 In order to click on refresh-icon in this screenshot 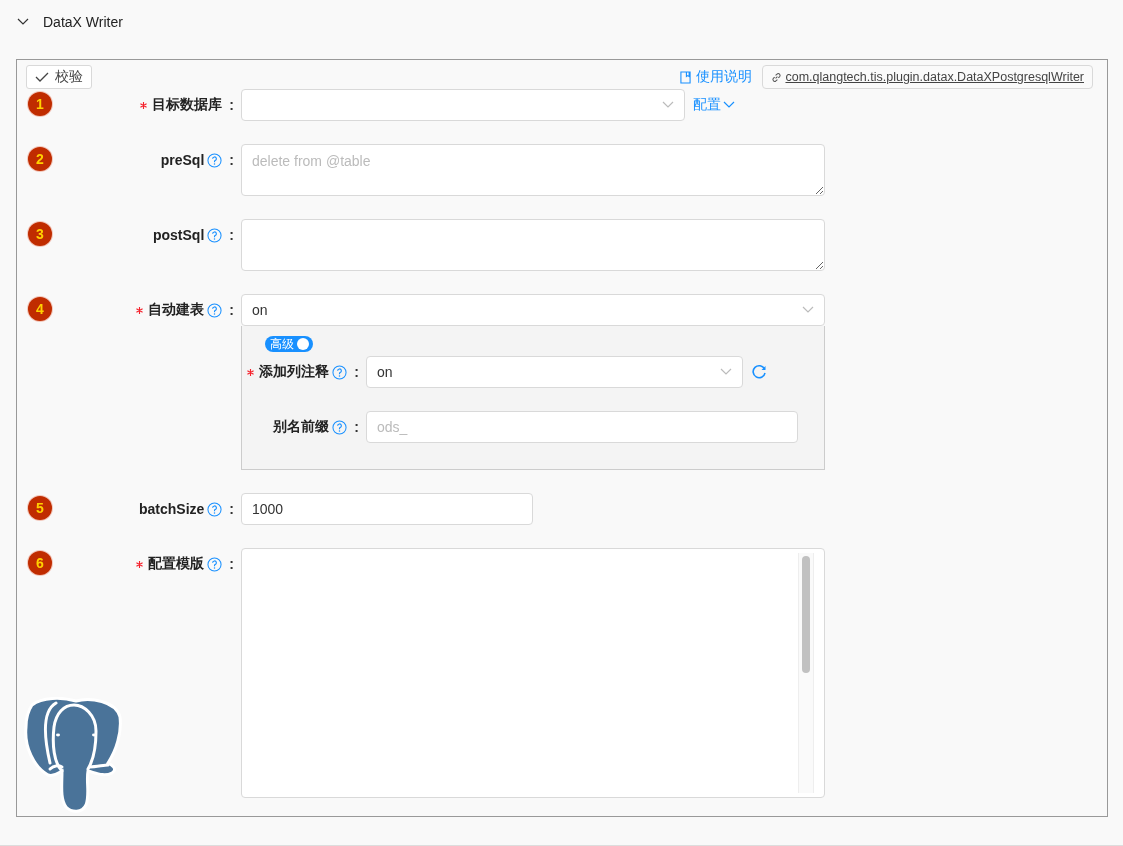, I will do `click(759, 372)`.